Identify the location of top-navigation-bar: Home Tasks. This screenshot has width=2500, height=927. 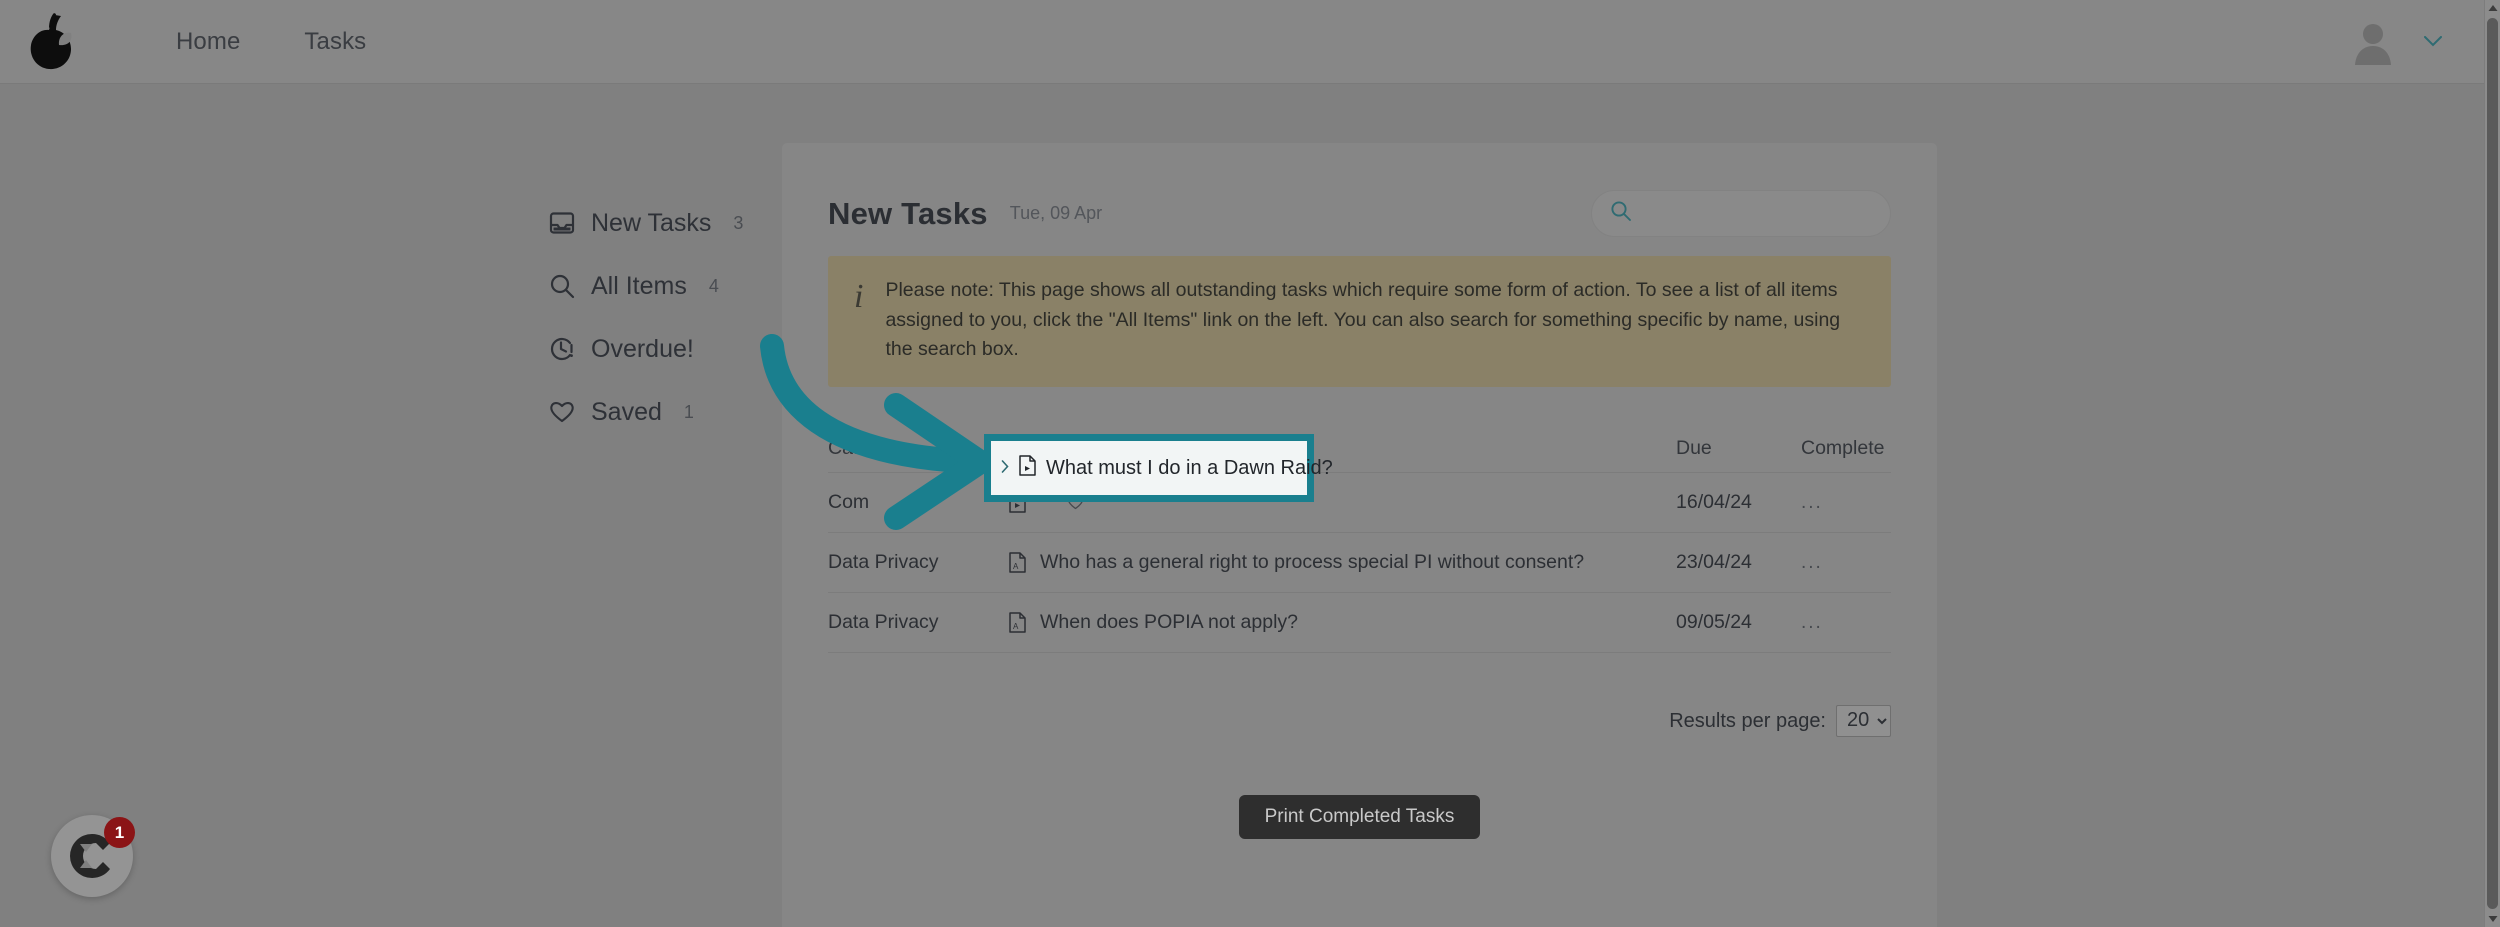
(1242, 42).